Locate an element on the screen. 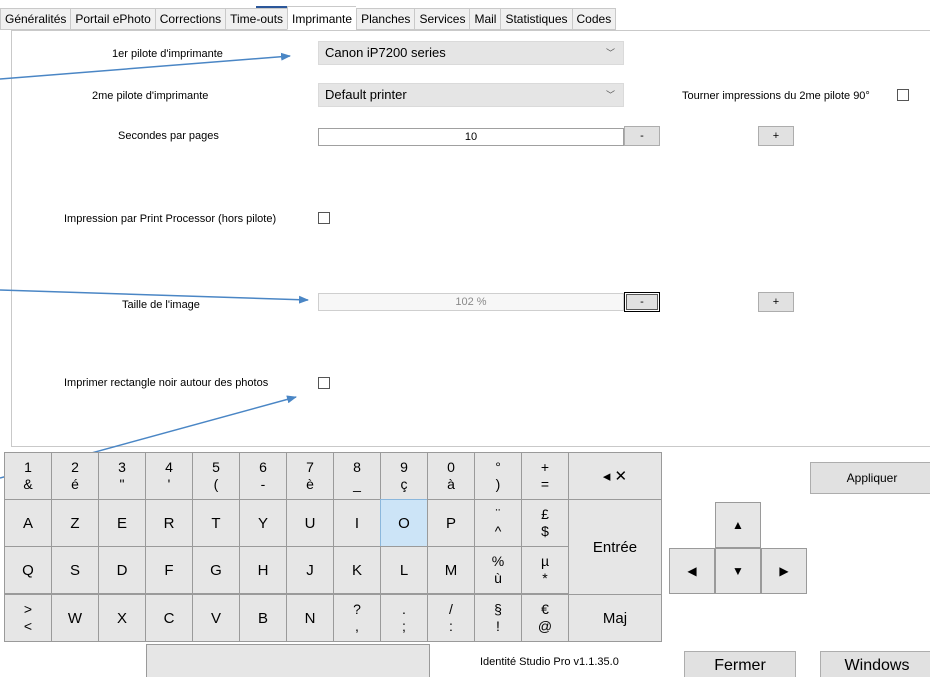 The height and width of the screenshot is (677, 930). key-y: Y is located at coordinates (263, 523).